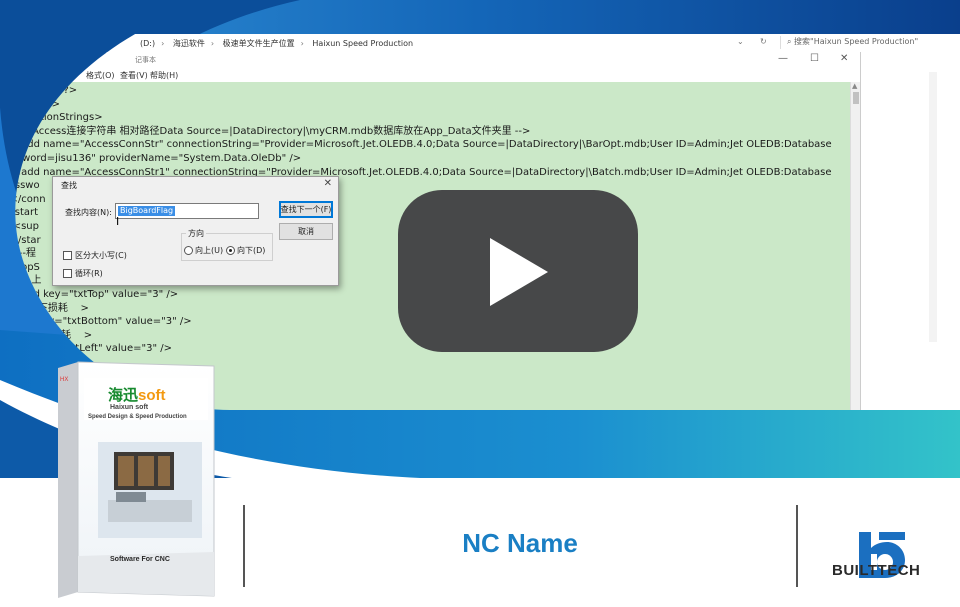 The image size is (960, 607). Describe the element at coordinates (140, 559) in the screenshot. I see `box-bottom-text: Software For CNC` at that location.